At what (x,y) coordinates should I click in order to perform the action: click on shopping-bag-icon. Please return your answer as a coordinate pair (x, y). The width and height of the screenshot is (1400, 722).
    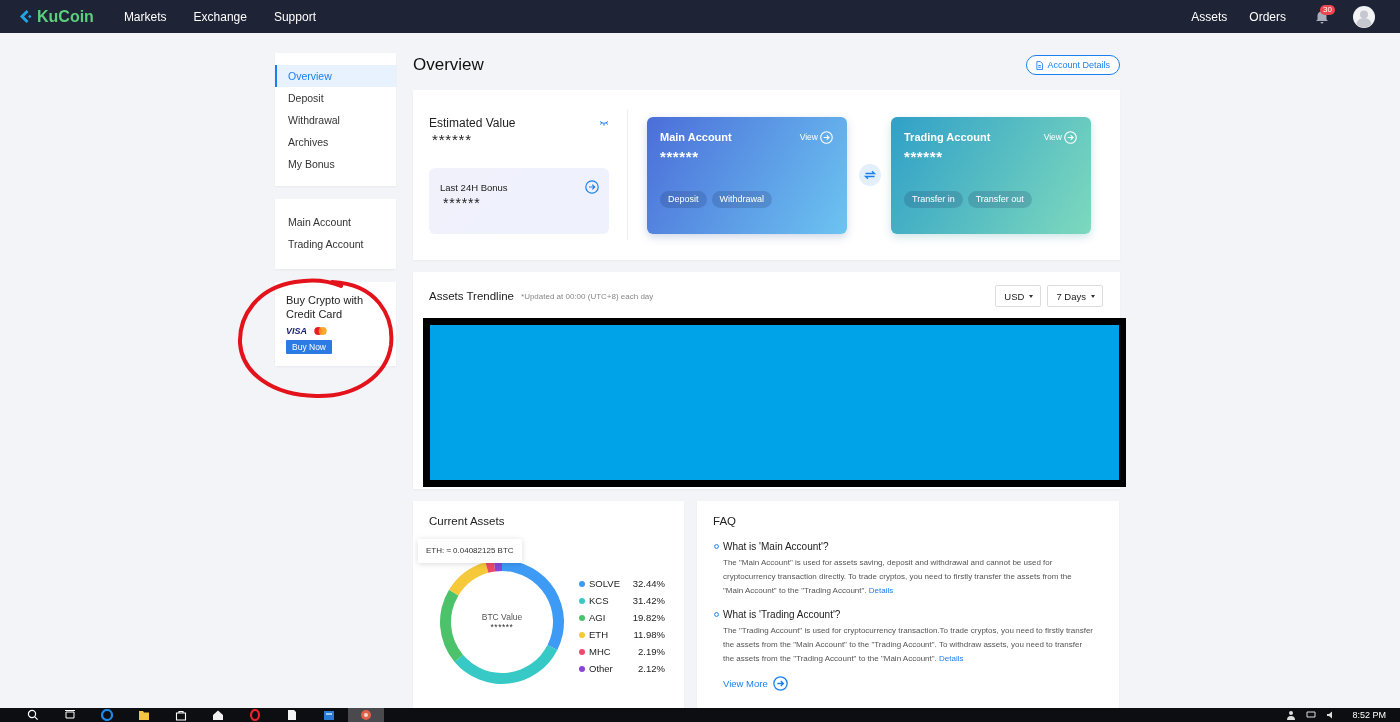
    Looking at the image, I should click on (181, 715).